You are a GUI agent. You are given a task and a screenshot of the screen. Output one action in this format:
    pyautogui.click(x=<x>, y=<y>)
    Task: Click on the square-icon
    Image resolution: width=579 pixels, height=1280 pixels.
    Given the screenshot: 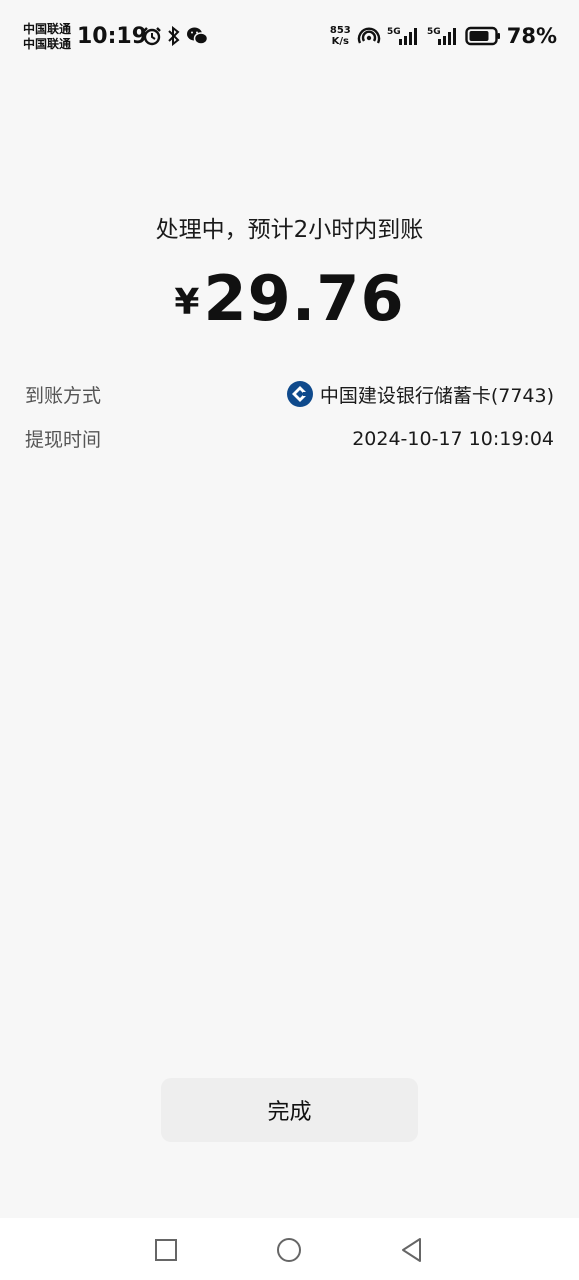 What is the action you would take?
    pyautogui.click(x=166, y=1250)
    